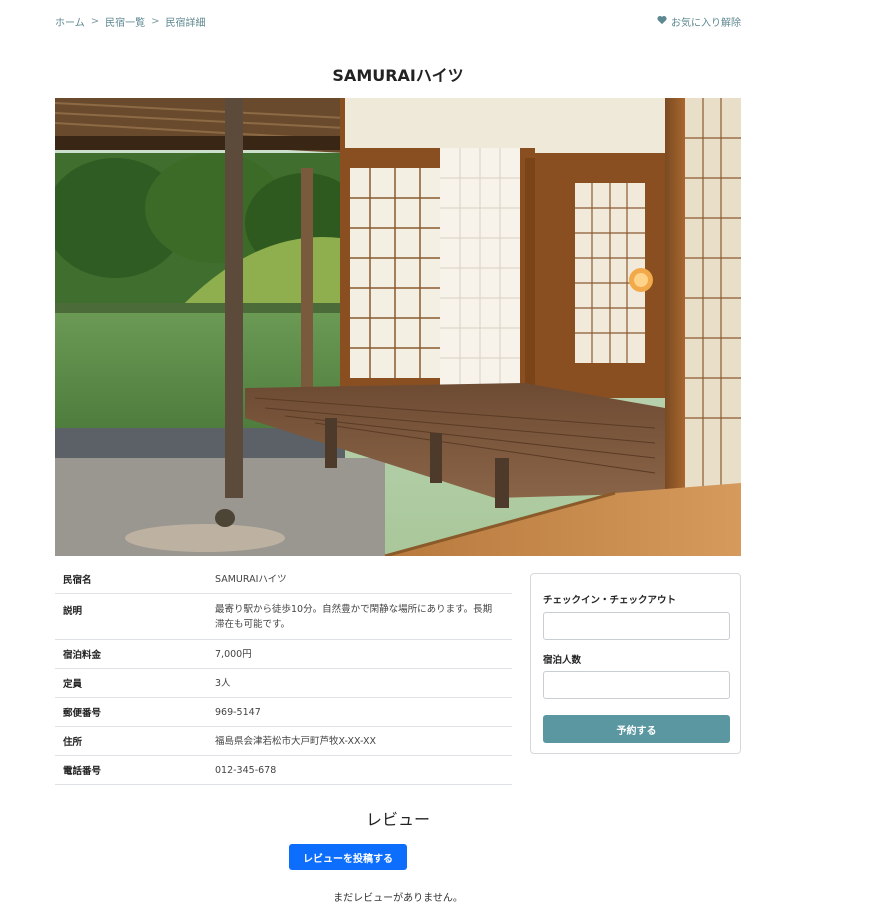  I want to click on details-row-name: 民宿名 SAMURAIハイツ, so click(283, 579).